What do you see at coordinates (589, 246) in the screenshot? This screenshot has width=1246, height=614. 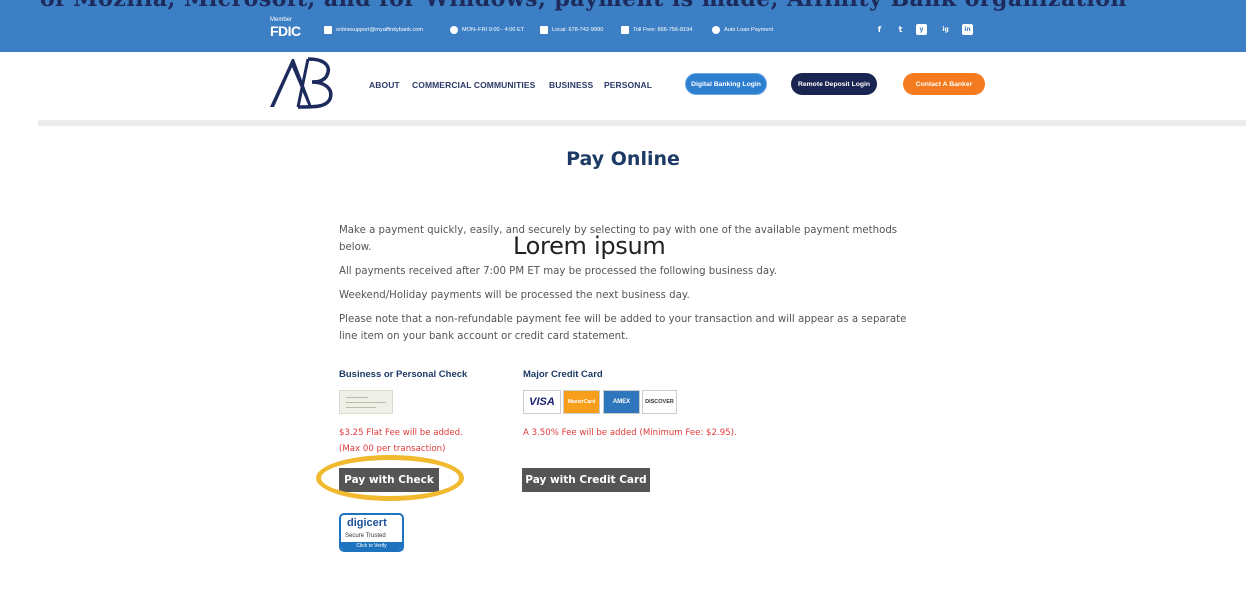 I see `lorem-overlay: Lorem ipsum` at bounding box center [589, 246].